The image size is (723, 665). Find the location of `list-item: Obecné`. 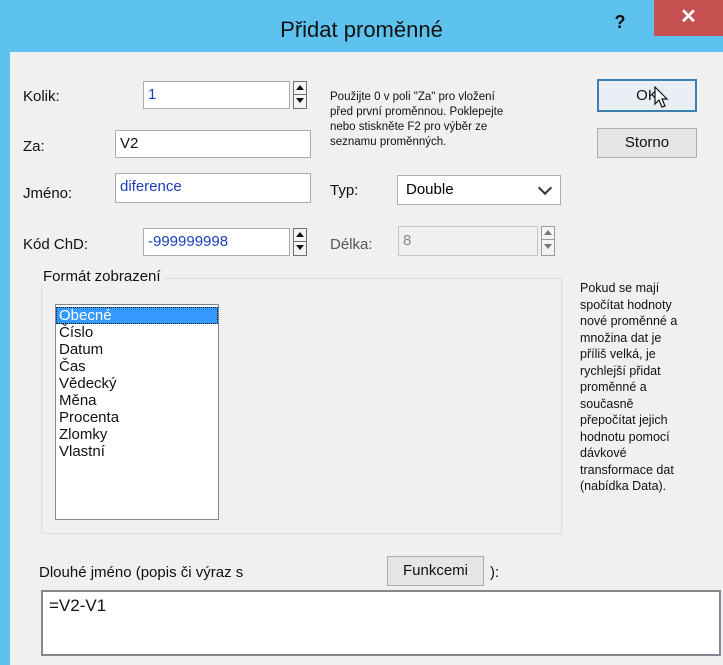

list-item: Obecné is located at coordinates (137, 315).